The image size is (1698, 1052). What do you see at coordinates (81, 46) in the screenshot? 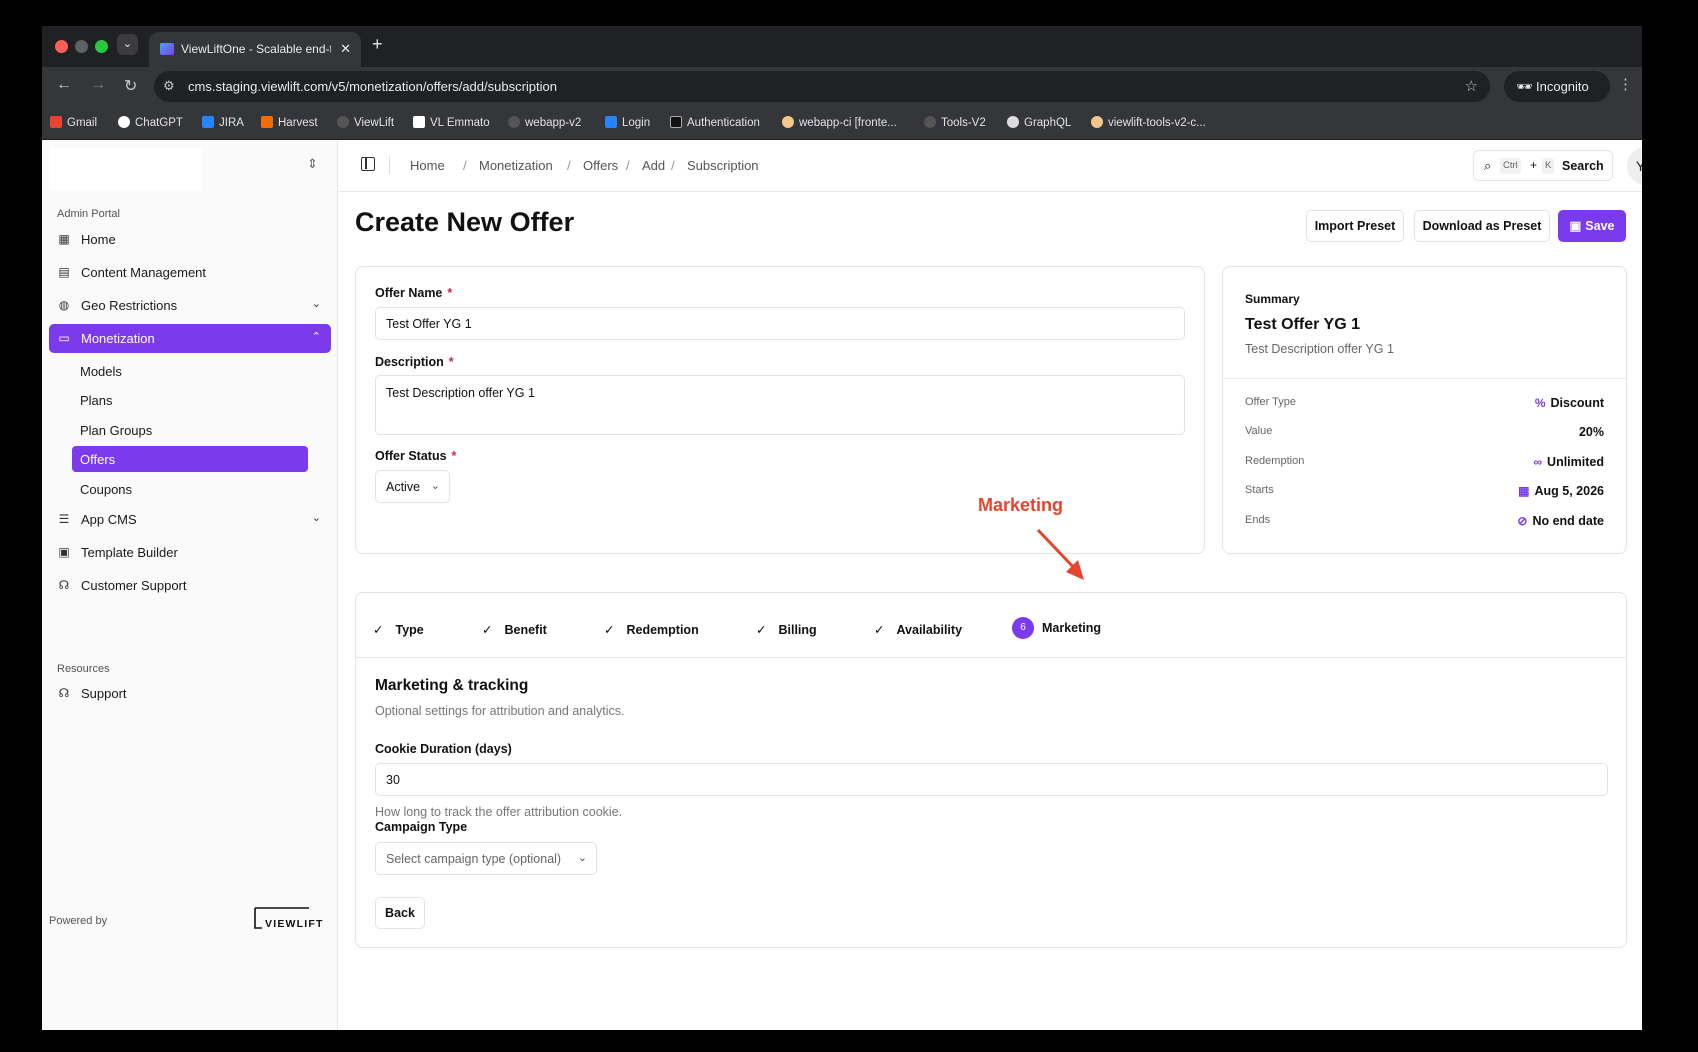
I see `minimize-window-button` at bounding box center [81, 46].